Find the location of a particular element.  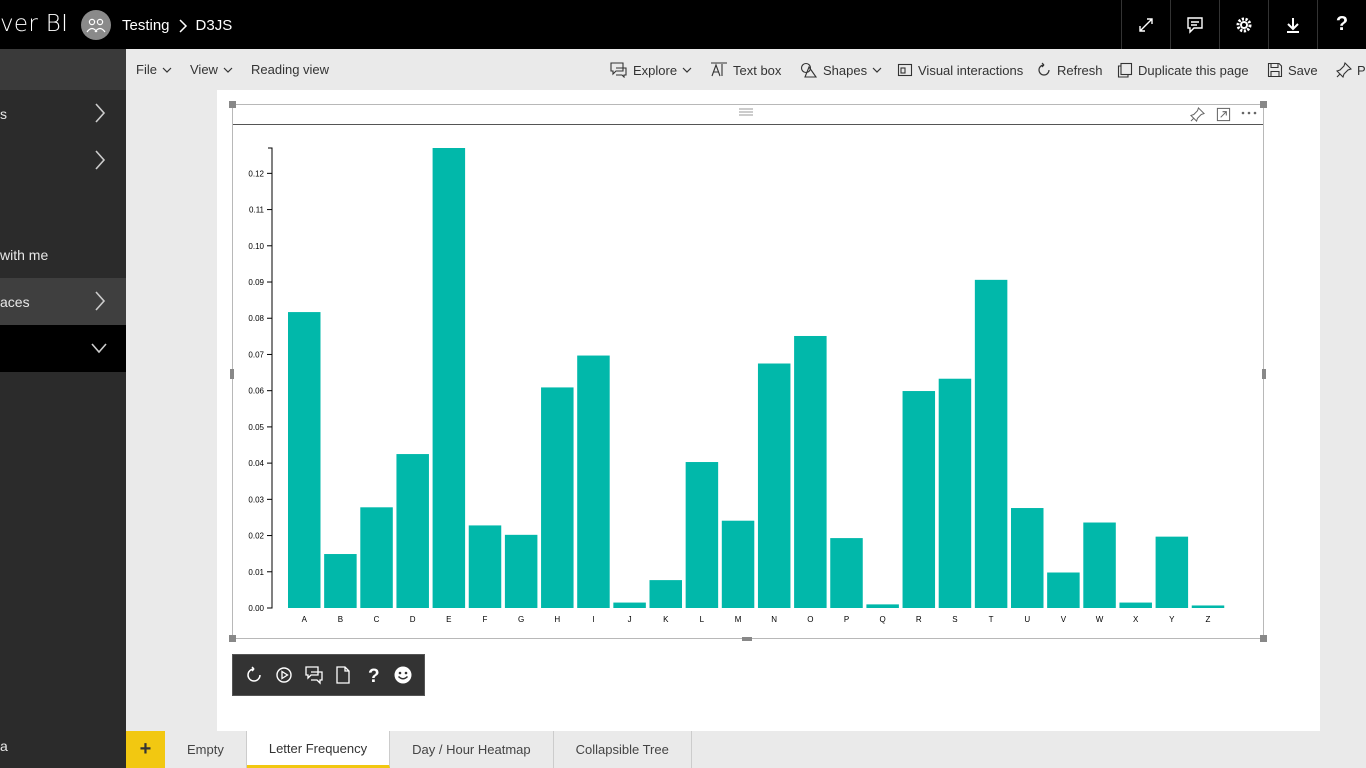

bar-Z is located at coordinates (1208, 606).